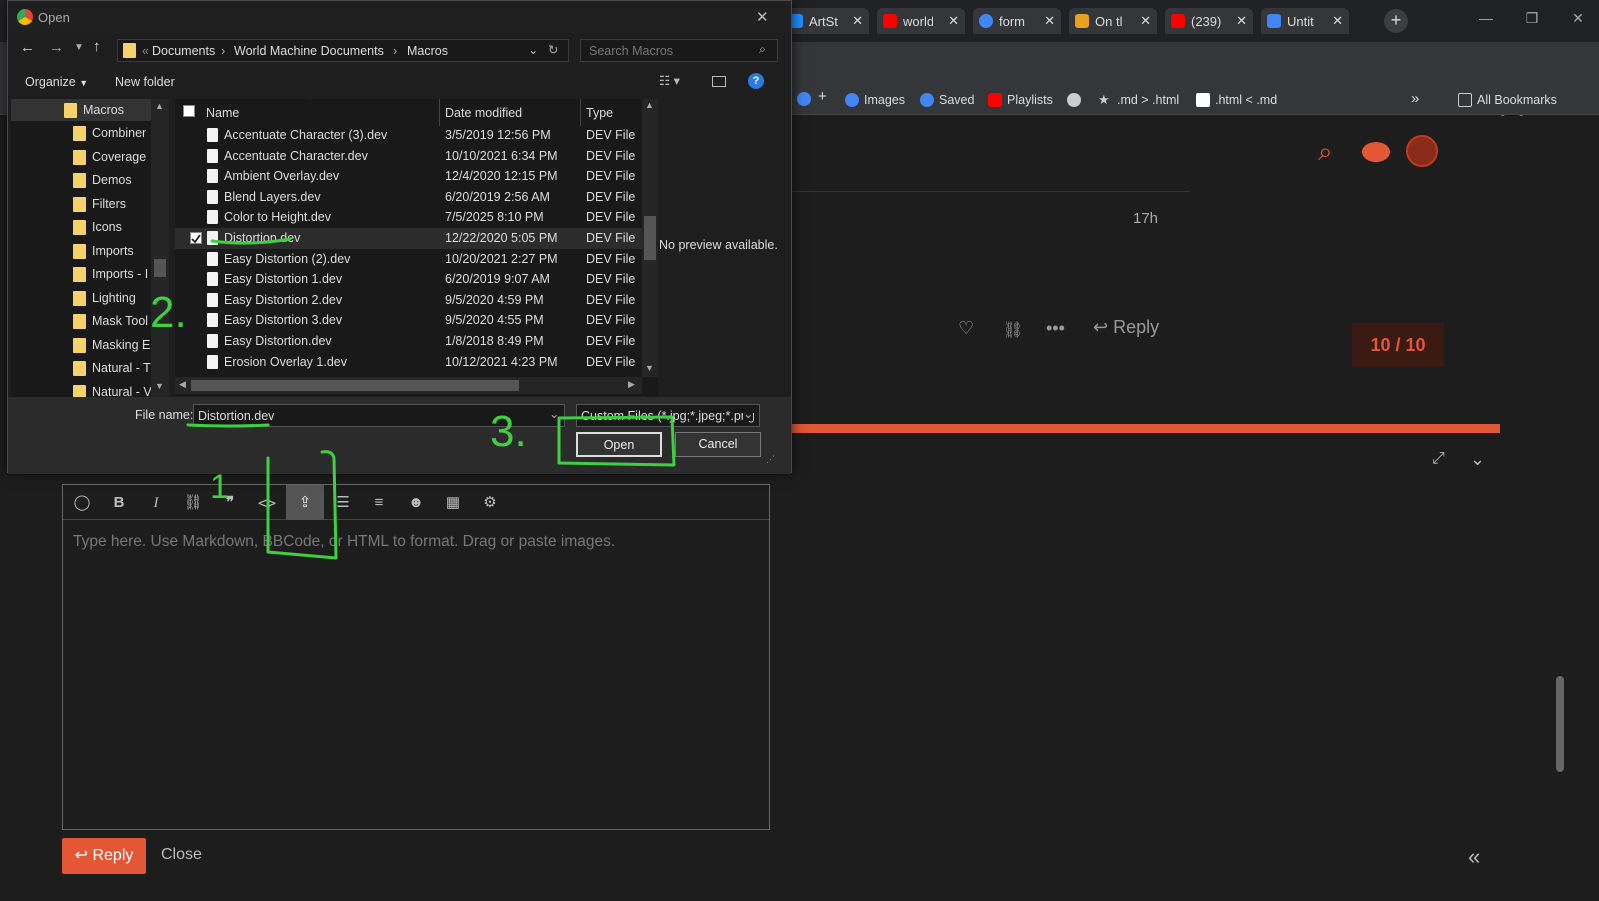  What do you see at coordinates (413, 398) in the screenshot?
I see `annotation-overlay: 1 2. 3.` at bounding box center [413, 398].